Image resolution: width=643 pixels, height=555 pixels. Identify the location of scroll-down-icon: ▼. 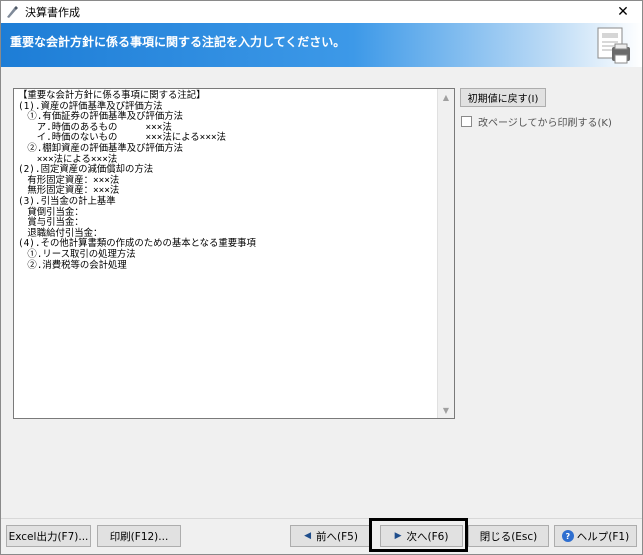
(446, 410).